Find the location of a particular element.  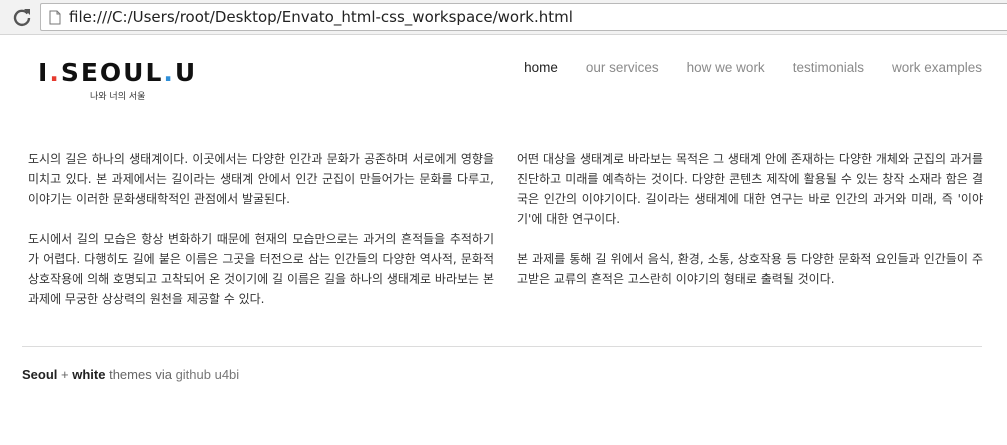

logo: I.SEOUL.U 나와 너의 서울 is located at coordinates (138, 81).